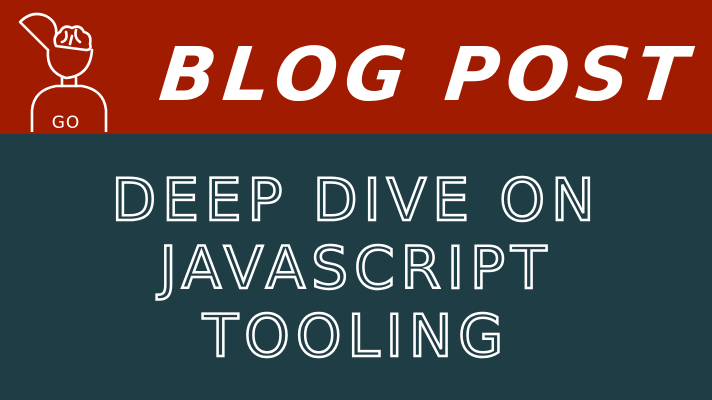 Image resolution: width=712 pixels, height=400 pixels. I want to click on title-line: TOOLING, so click(356, 336).